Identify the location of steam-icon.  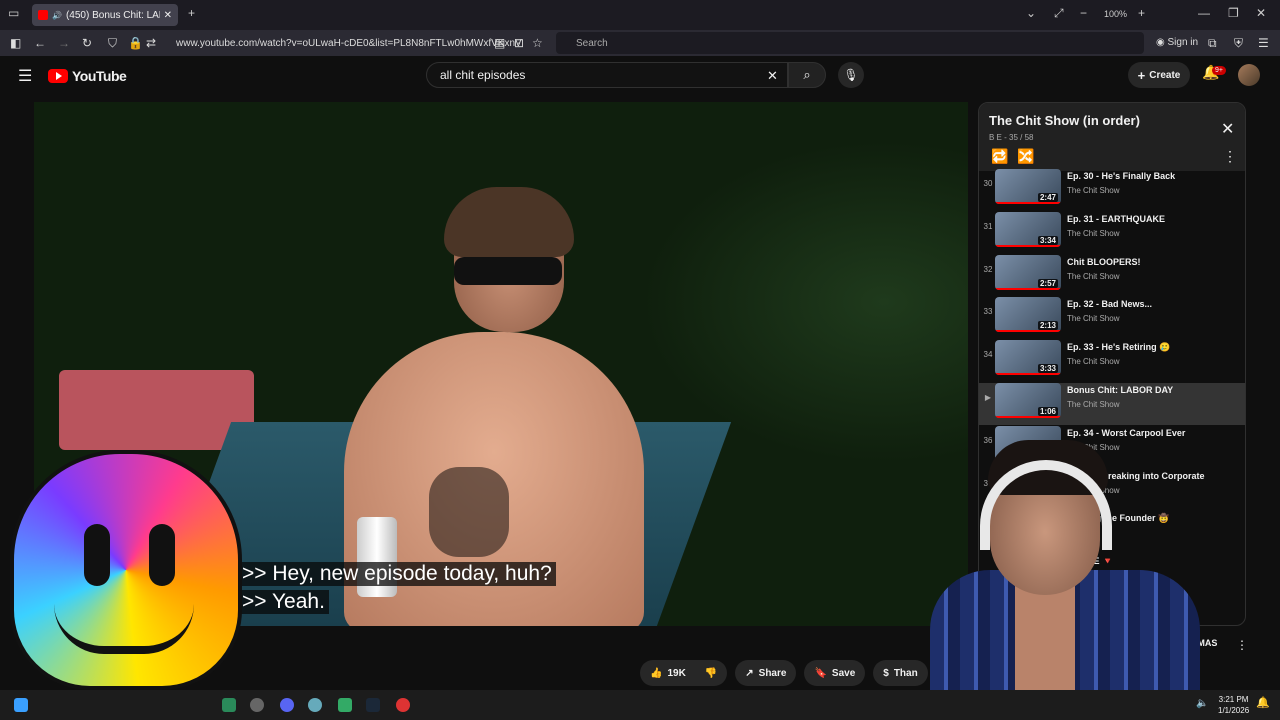
(373, 705).